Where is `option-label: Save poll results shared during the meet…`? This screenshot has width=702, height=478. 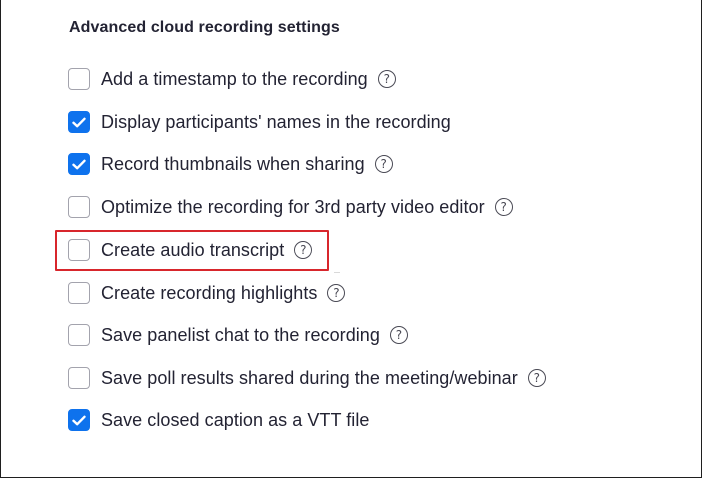 option-label: Save poll results shared during the meet… is located at coordinates (309, 377).